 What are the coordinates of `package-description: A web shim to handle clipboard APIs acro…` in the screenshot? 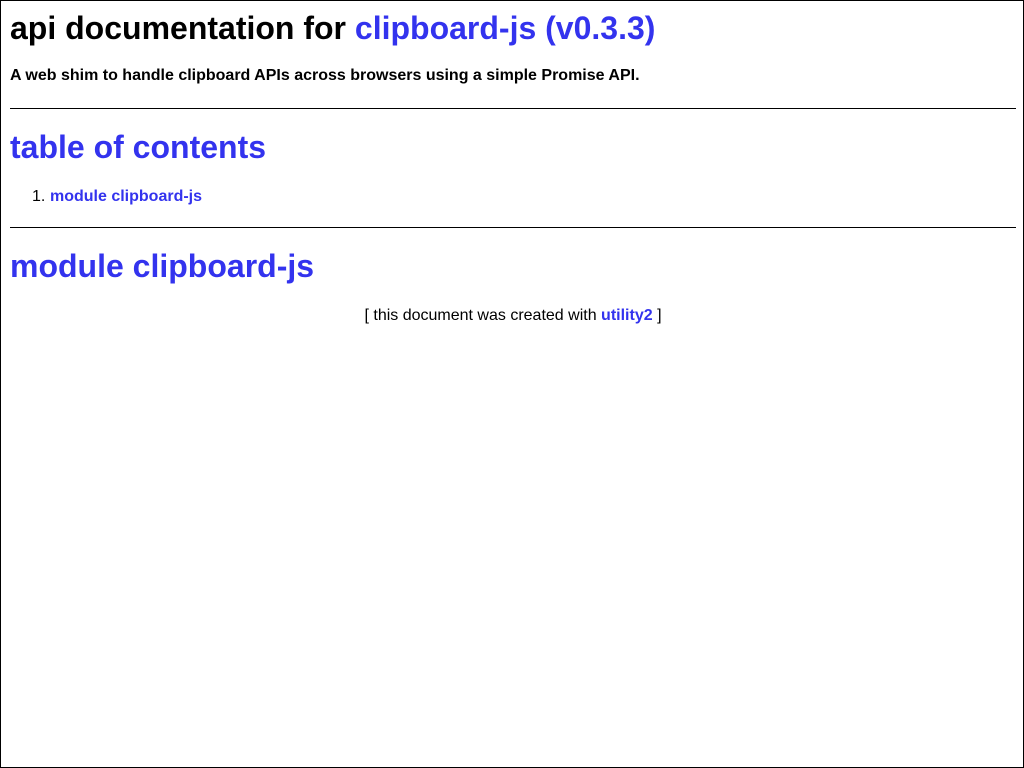 It's located at (325, 75).